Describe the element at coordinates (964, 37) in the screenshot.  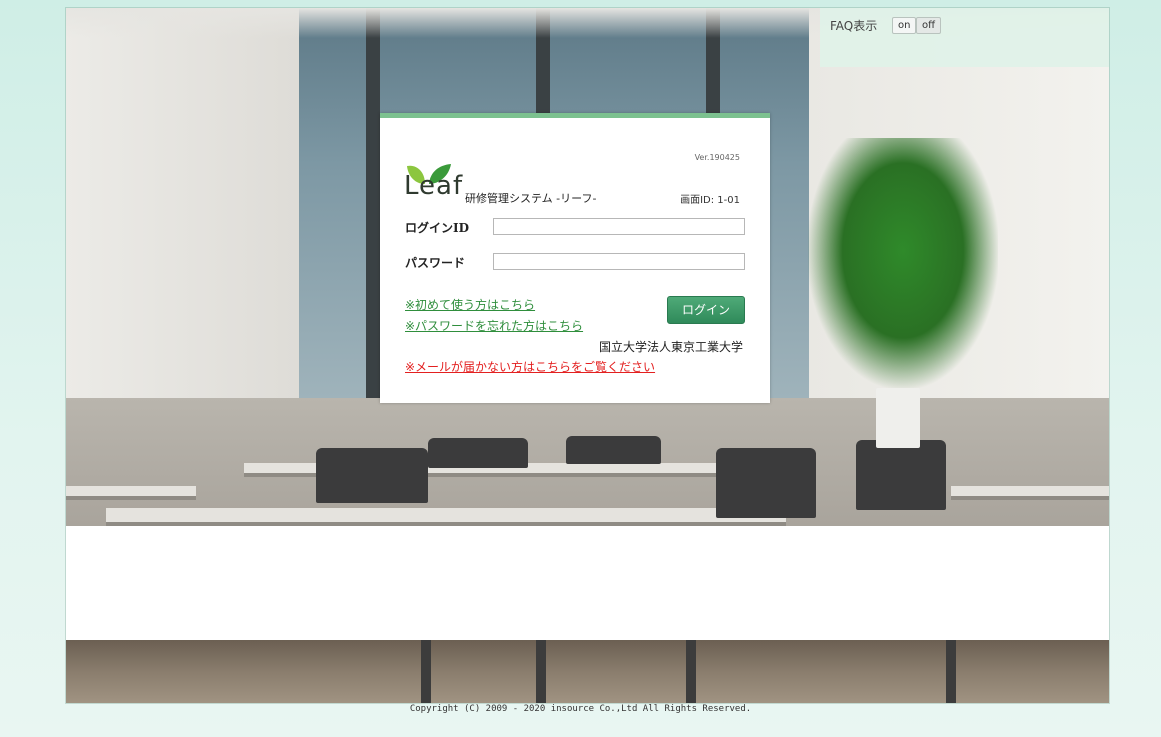
I see `faq-panel: FAQ表示 on off` at that location.